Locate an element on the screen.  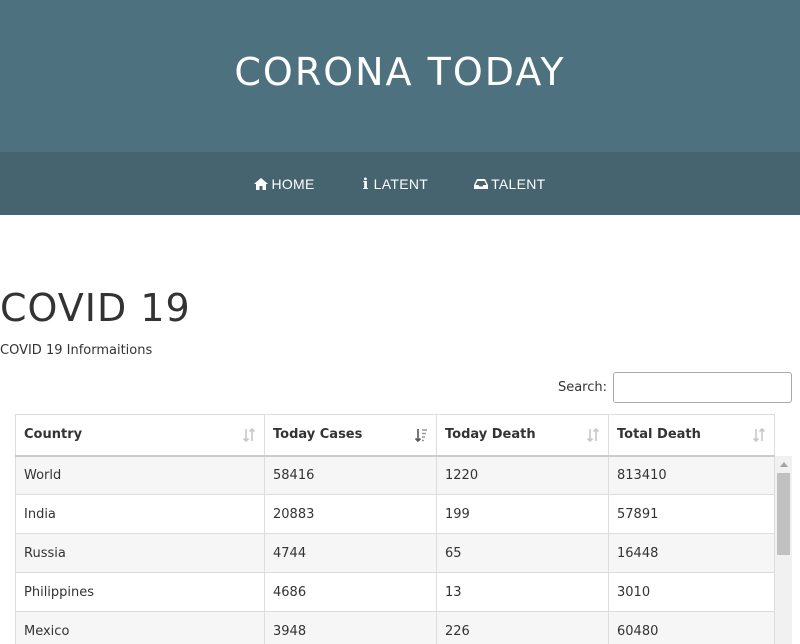
page-title: COVID 19 is located at coordinates (95, 308).